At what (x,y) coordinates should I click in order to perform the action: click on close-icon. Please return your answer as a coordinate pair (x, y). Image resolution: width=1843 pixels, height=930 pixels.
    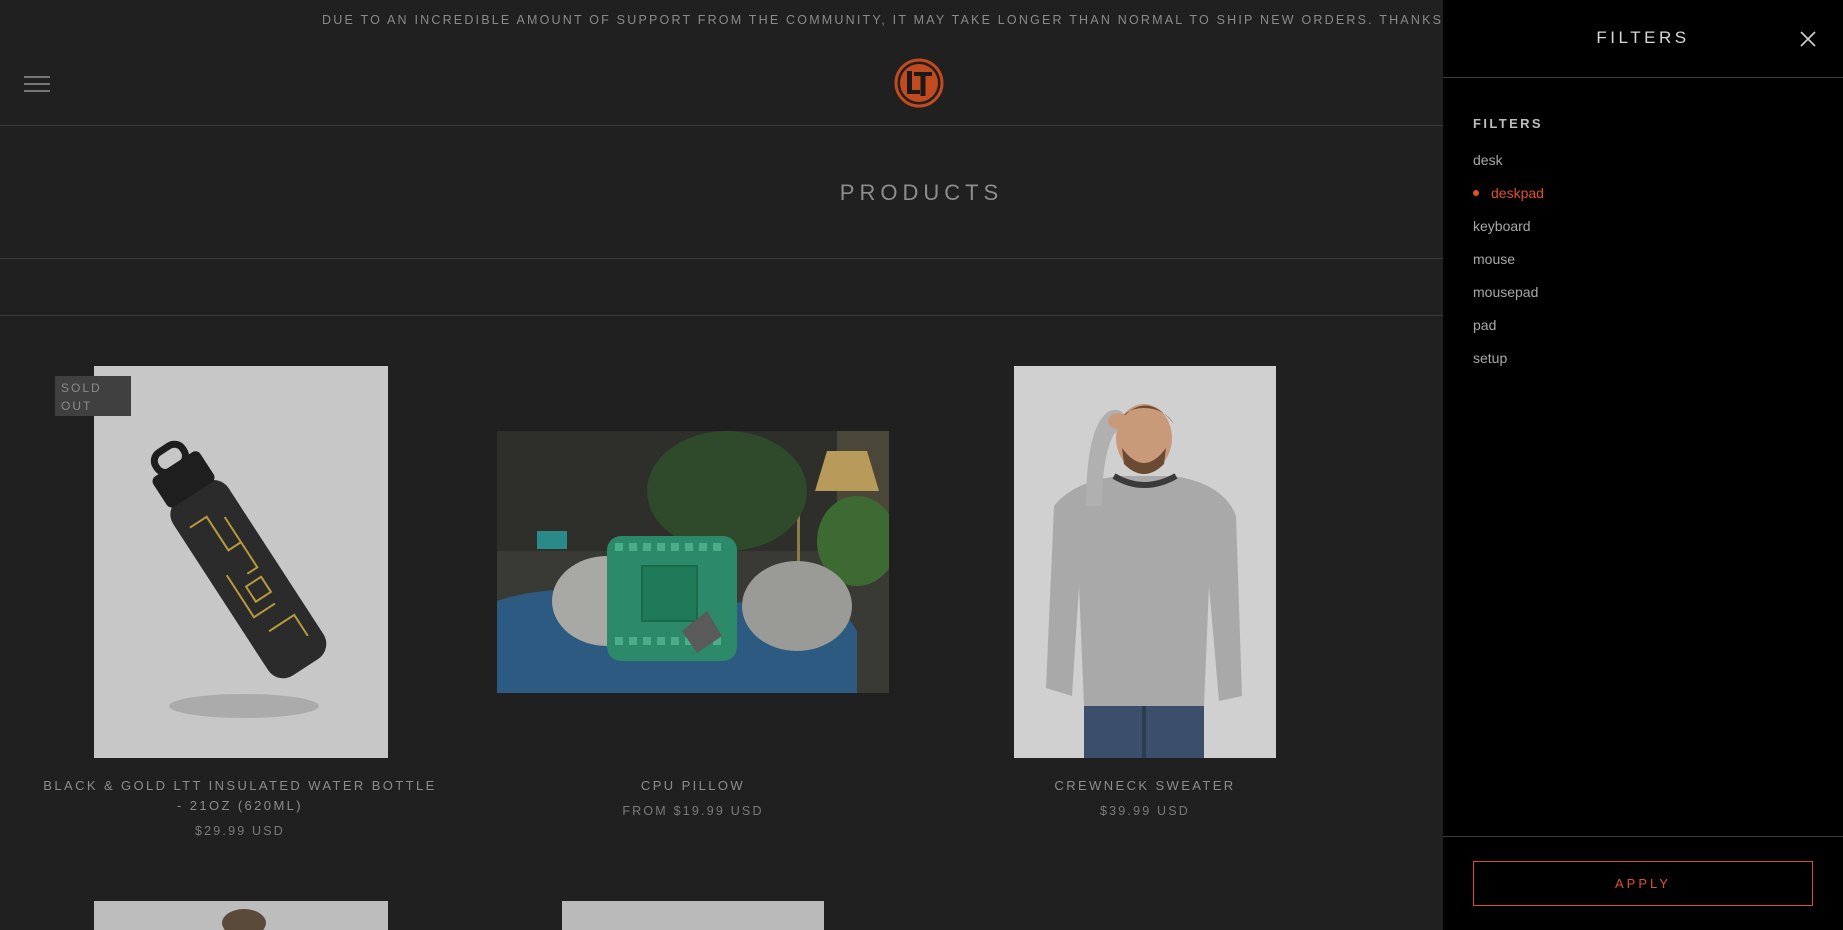
    Looking at the image, I should click on (1808, 39).